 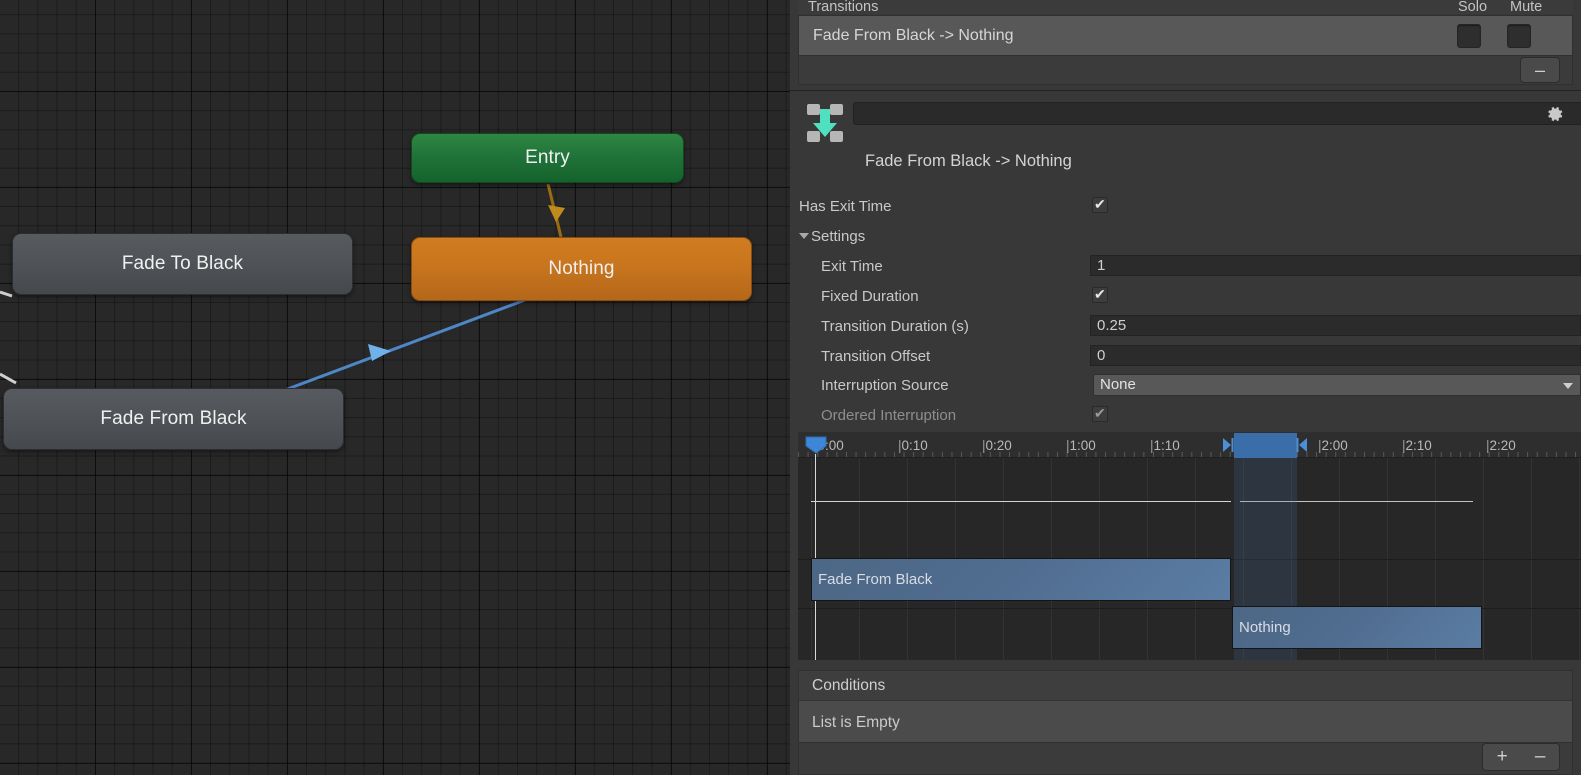 What do you see at coordinates (895, 326) in the screenshot?
I see `property-label: Transition Duration (s)` at bounding box center [895, 326].